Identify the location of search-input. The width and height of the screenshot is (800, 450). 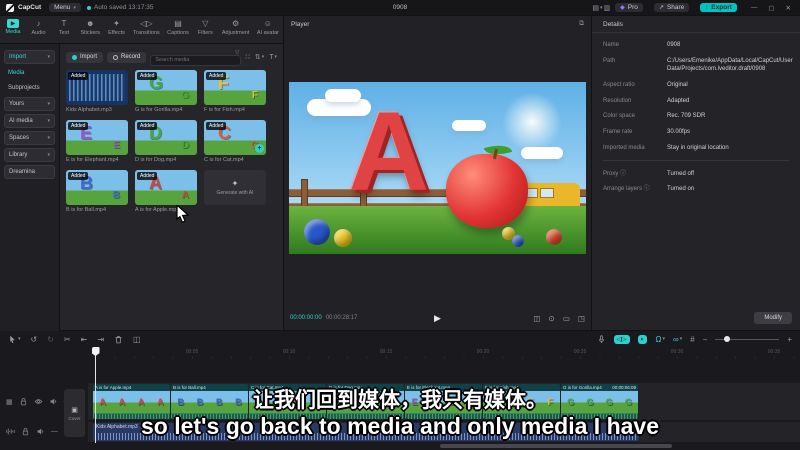
(196, 60).